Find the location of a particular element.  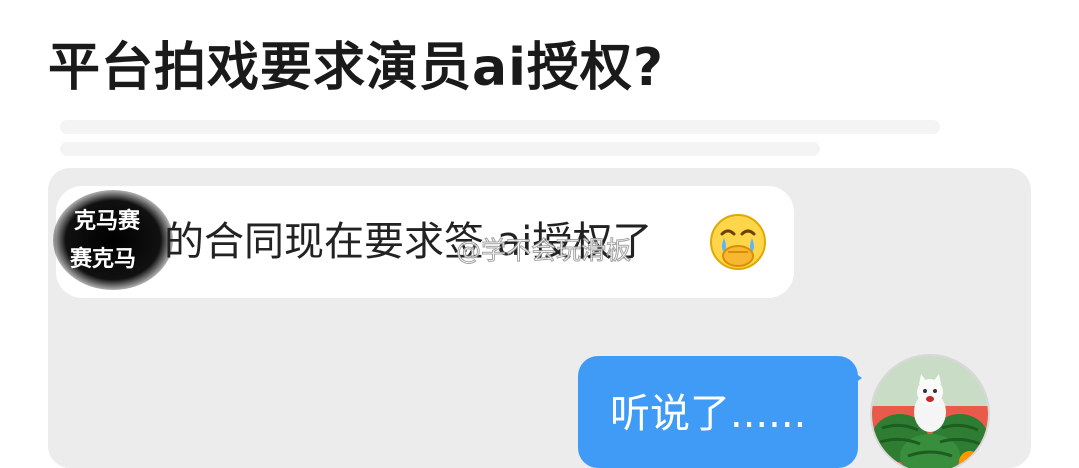

avatar is located at coordinates (930, 411).